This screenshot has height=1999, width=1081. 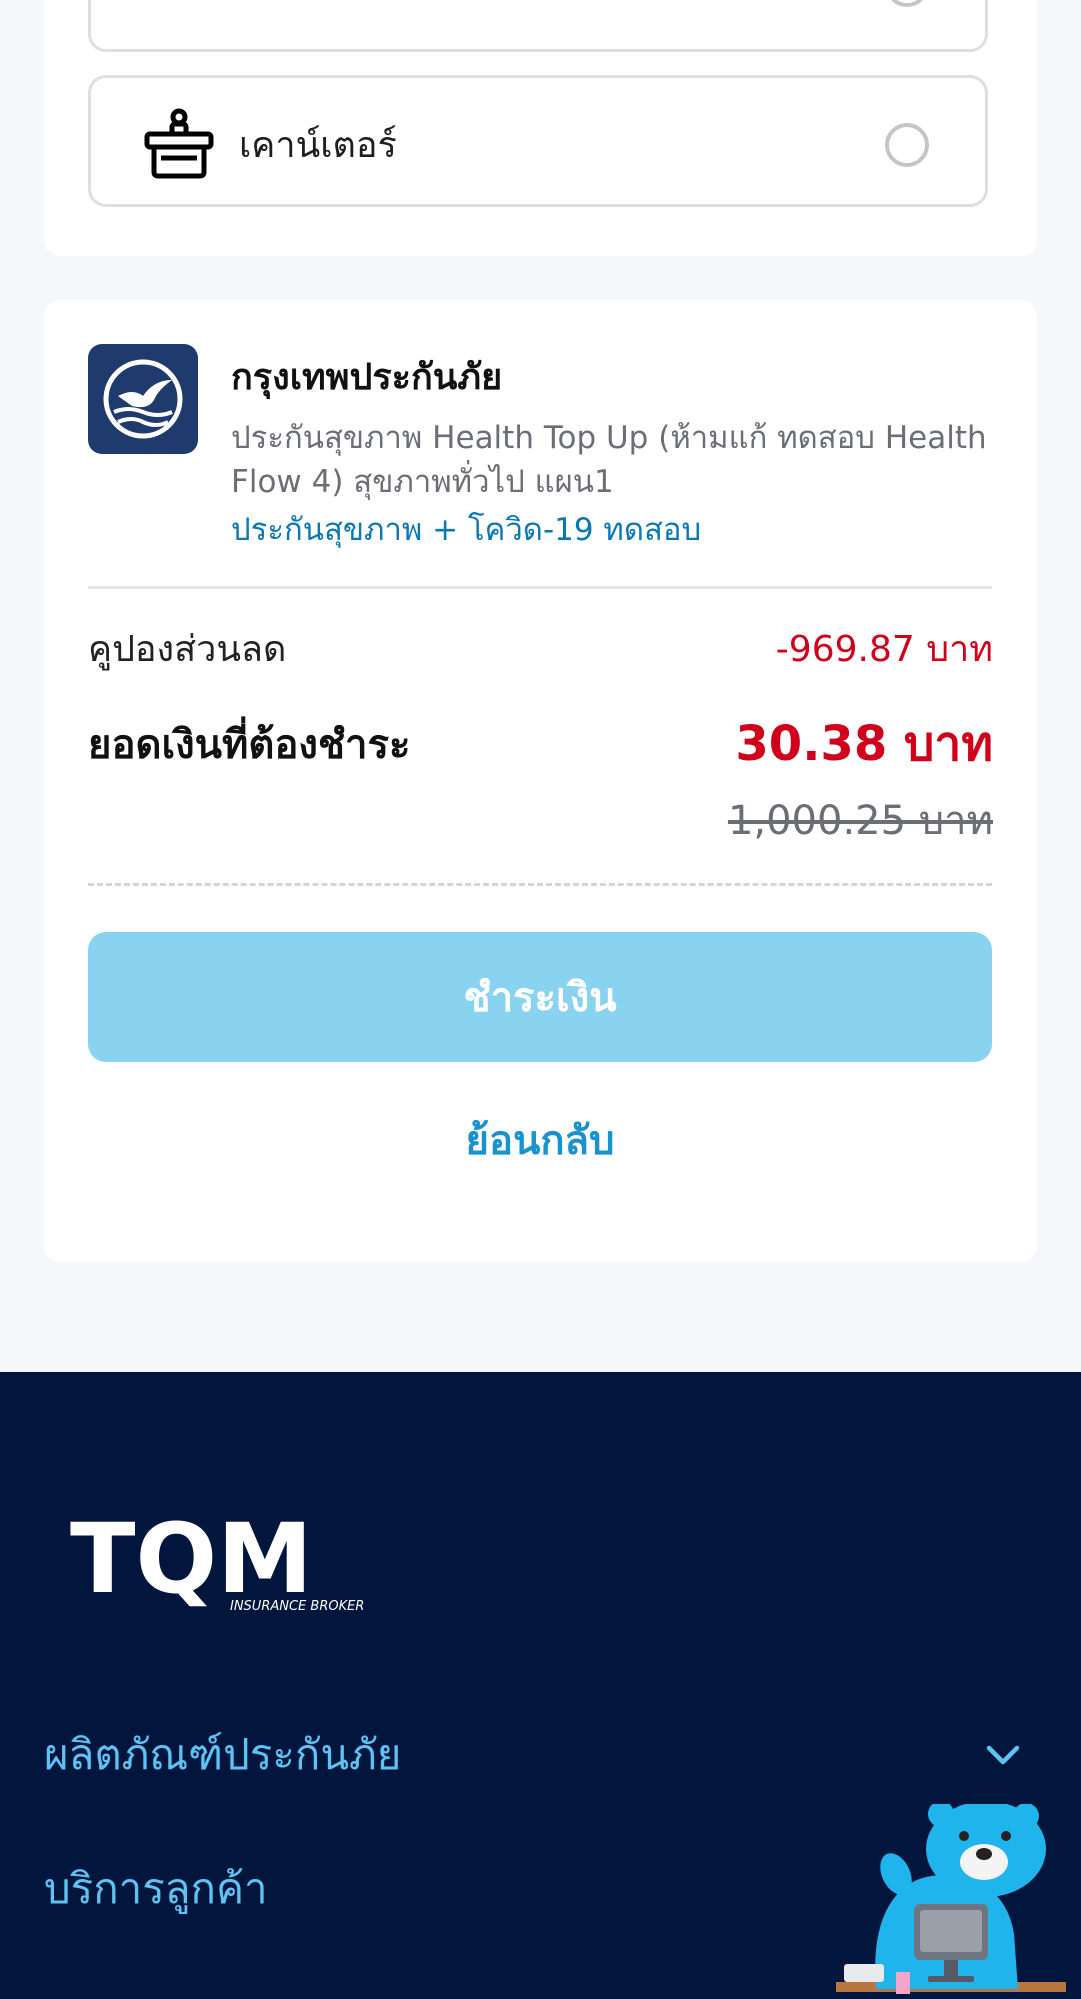 I want to click on payment-option-qr, so click(x=538, y=26).